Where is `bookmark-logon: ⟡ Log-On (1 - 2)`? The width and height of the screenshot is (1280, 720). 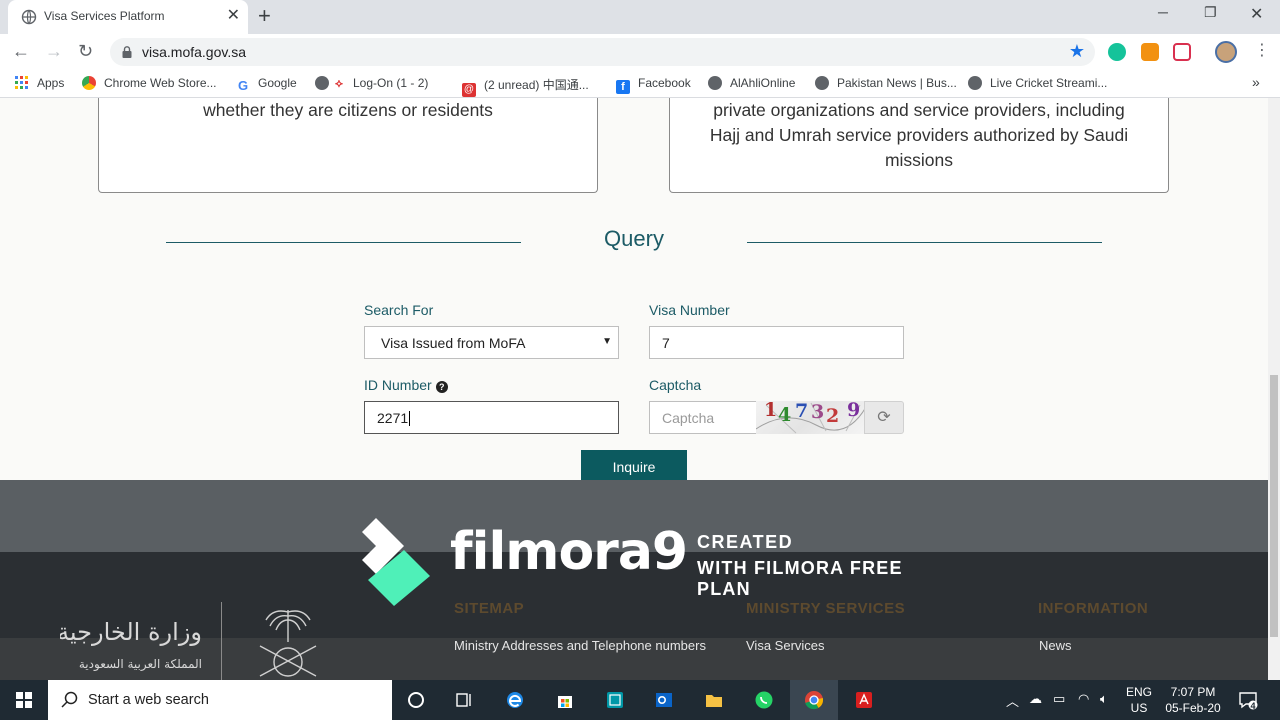 bookmark-logon: ⟡ Log-On (1 - 2) is located at coordinates (371, 83).